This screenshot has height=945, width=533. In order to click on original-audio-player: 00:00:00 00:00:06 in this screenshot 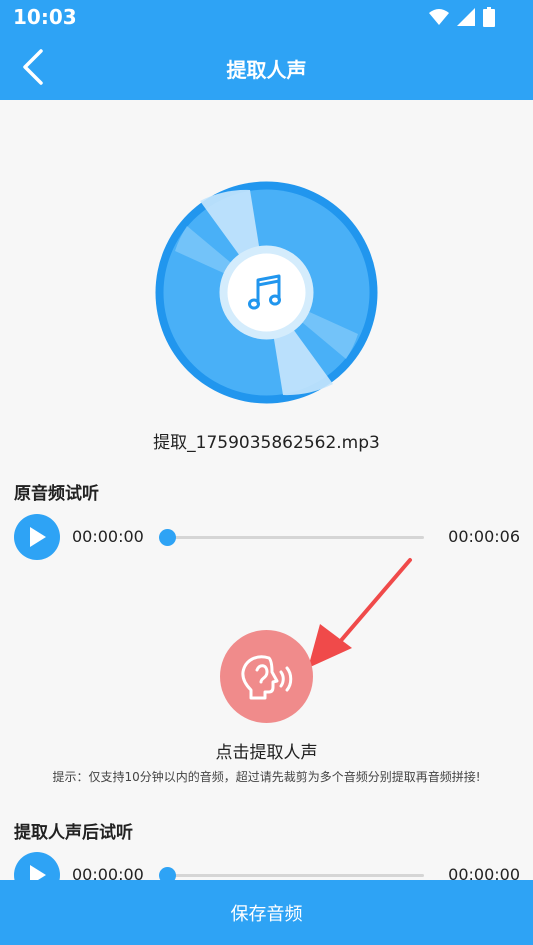, I will do `click(269, 538)`.